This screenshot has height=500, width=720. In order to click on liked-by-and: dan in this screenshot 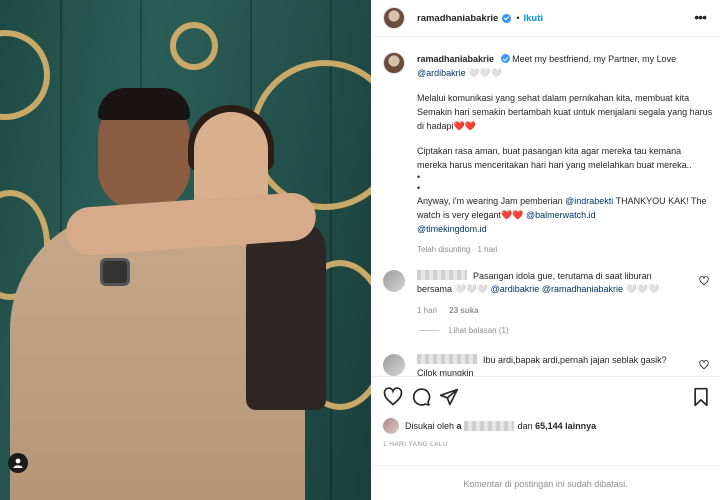, I will do `click(525, 426)`.